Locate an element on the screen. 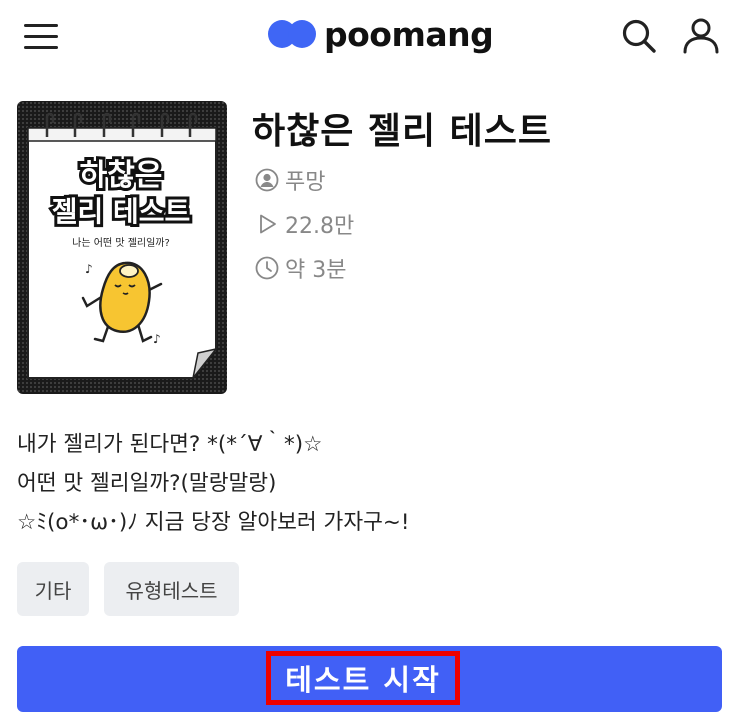 This screenshot has height=724, width=739. top-navigation: poomang is located at coordinates (369, 35).